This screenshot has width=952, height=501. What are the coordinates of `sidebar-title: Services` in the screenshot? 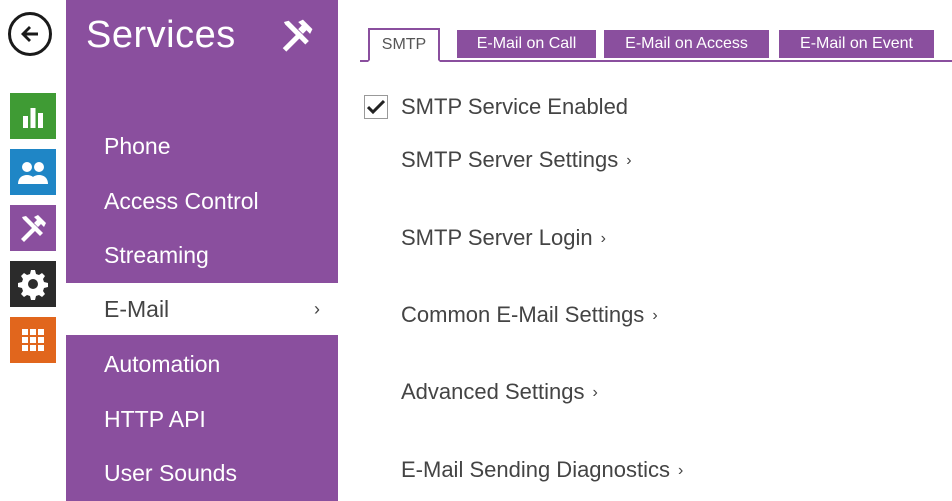 It's located at (161, 35).